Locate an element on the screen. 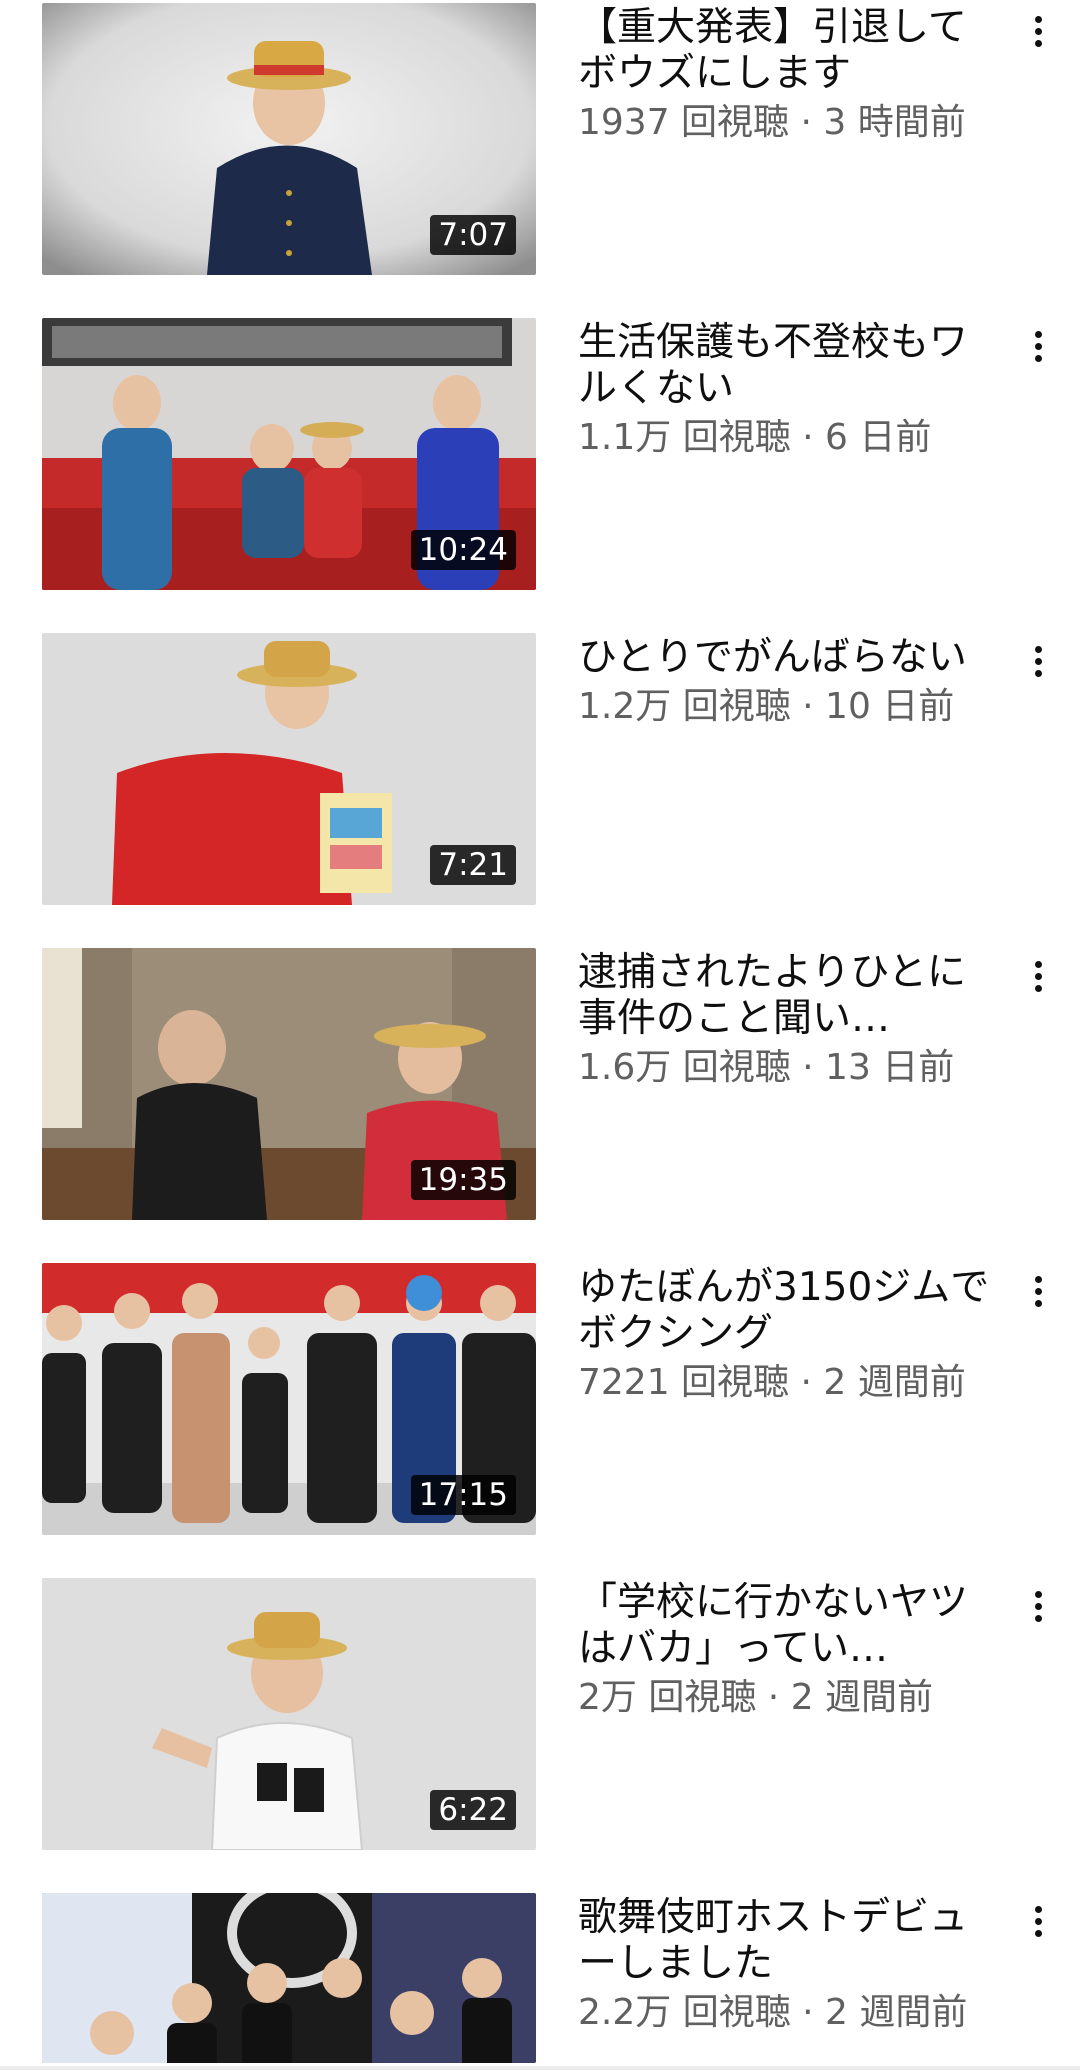 The image size is (1080, 2070). video-meta: ゆたぼんが3150ジムでボクシング 7221 回視聴 · 2 週間前 is located at coordinates (788, 1335).